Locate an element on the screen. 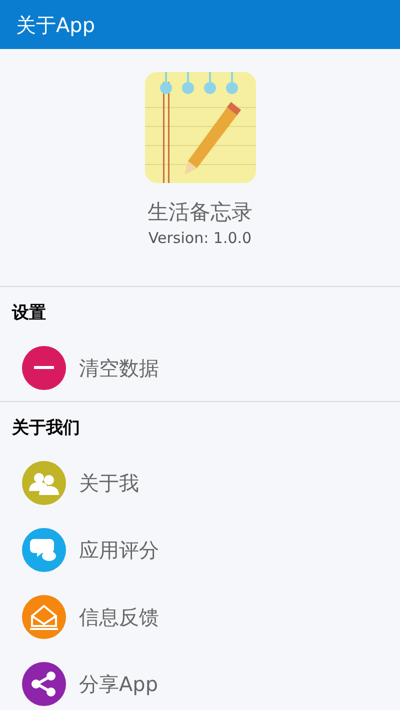 Image resolution: width=400 pixels, height=710 pixels. item-label: 应用评分 is located at coordinates (119, 550).